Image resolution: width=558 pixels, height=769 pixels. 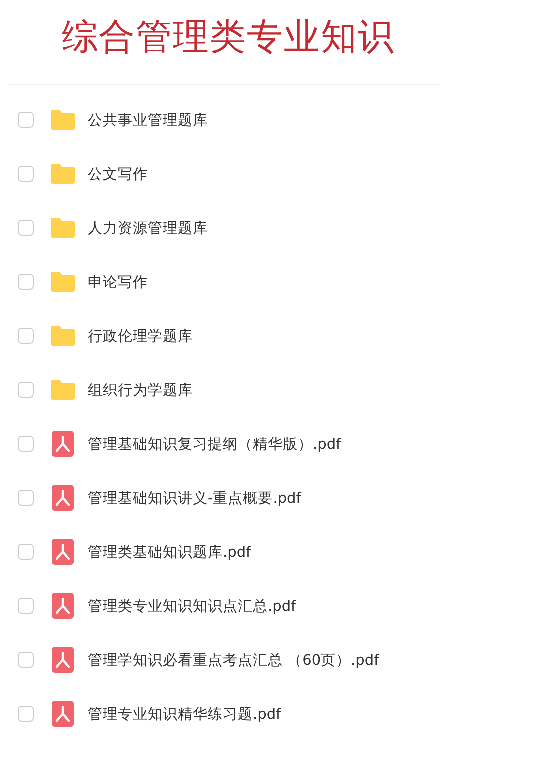 I want to click on file-name: 管理学知识必看重点考点汇总 （60页）.pdf, so click(x=234, y=660).